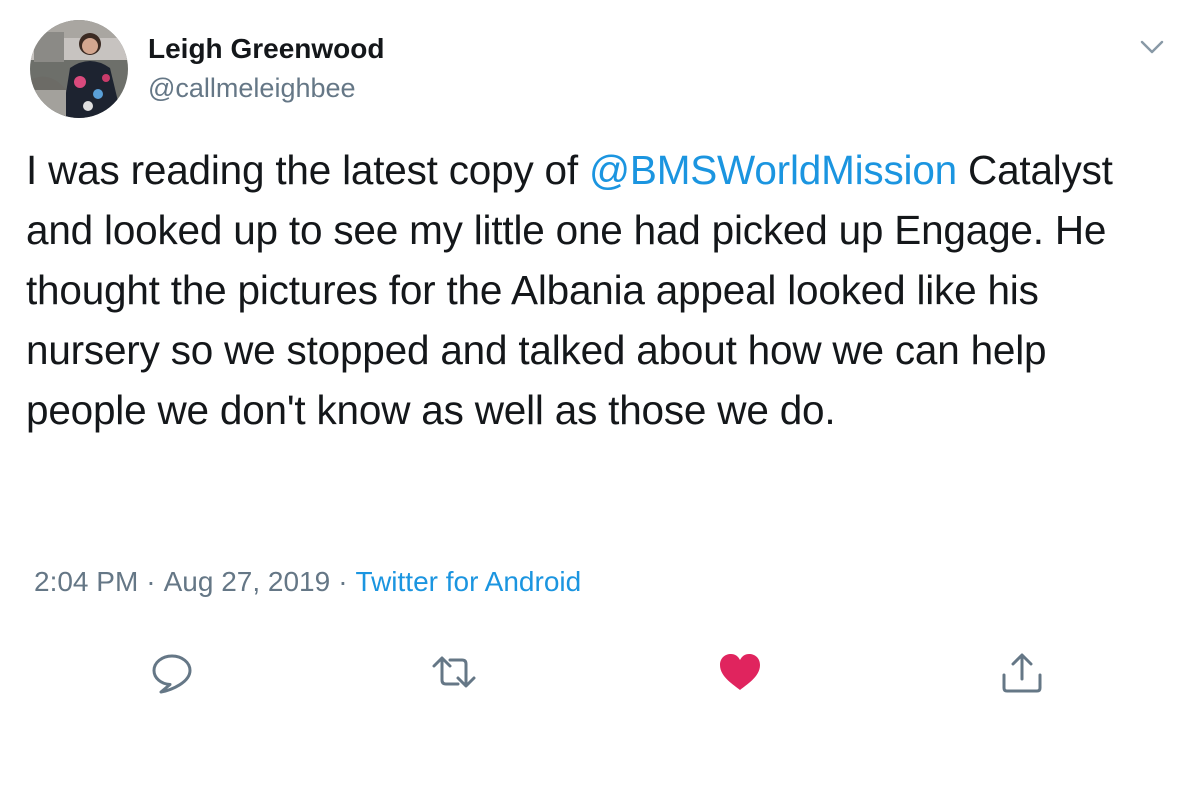 The width and height of the screenshot is (1192, 793). I want to click on retweet-icon, so click(454, 672).